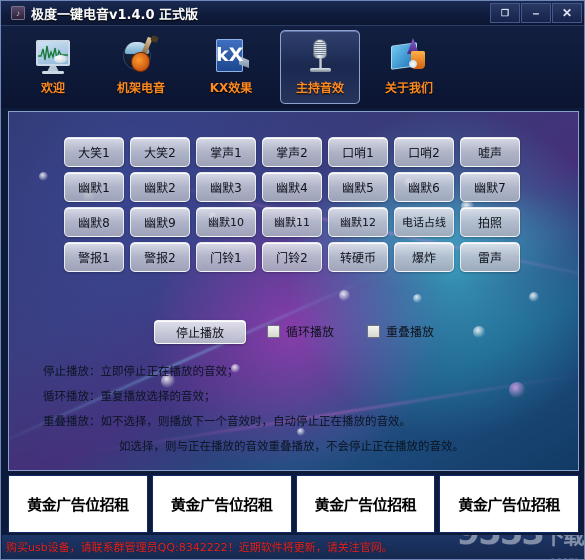  Describe the element at coordinates (199, 547) in the screenshot. I see `status-message: 购买usb设备，请联系群管理员QQ:8342222！近期软件将更新，请关注官网。` at that location.